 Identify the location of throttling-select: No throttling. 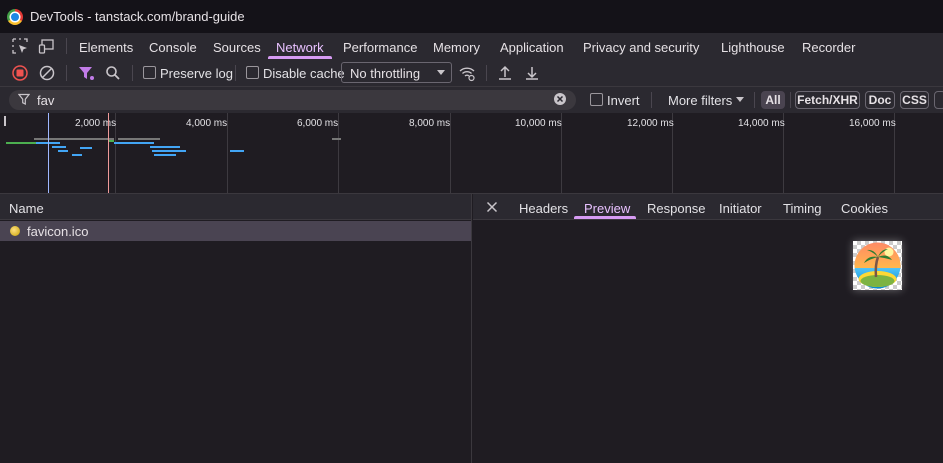
(396, 72).